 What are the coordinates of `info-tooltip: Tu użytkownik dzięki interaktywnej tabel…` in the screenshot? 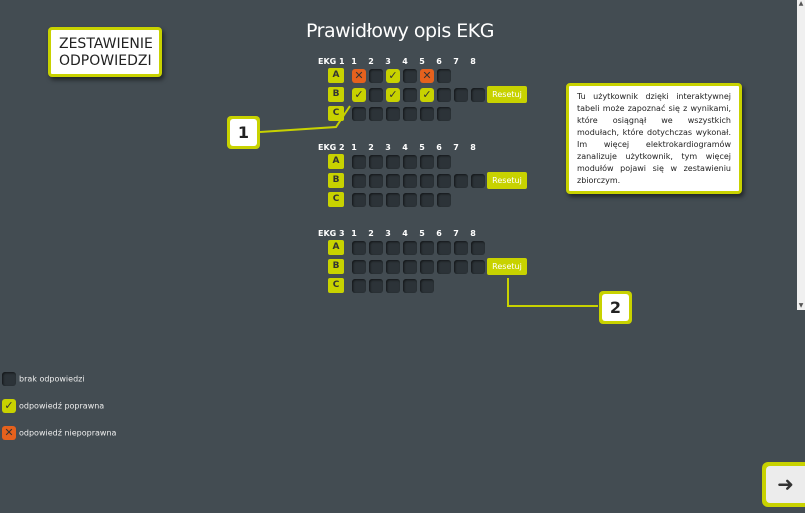 It's located at (654, 138).